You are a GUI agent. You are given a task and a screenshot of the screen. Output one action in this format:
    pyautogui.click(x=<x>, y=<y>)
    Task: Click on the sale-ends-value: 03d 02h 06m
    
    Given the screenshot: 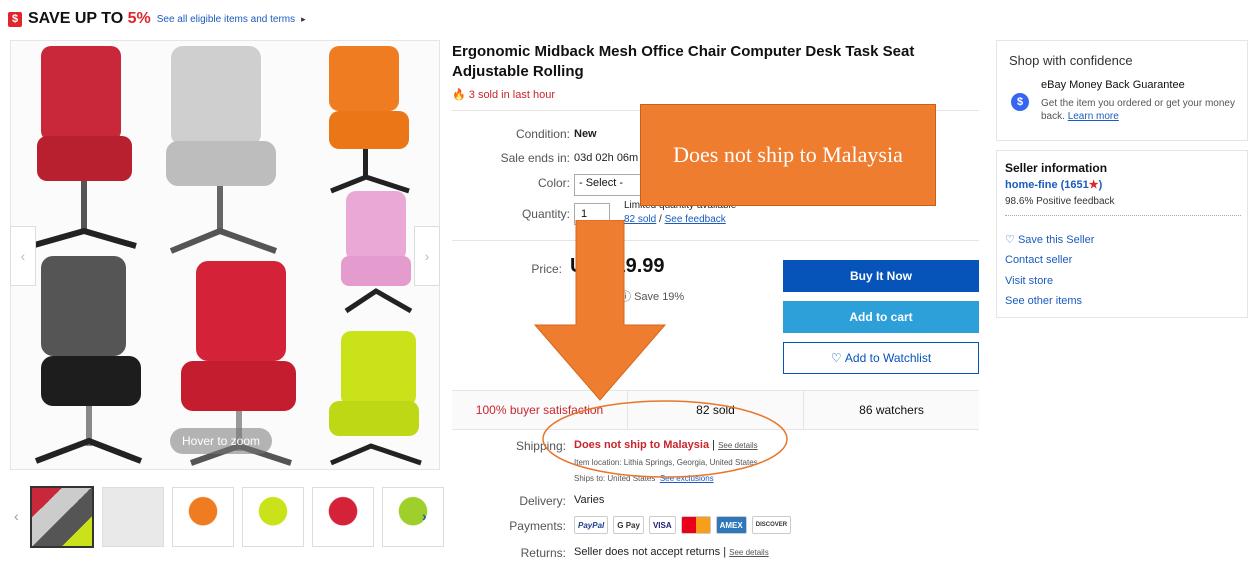 What is the action you would take?
    pyautogui.click(x=606, y=158)
    